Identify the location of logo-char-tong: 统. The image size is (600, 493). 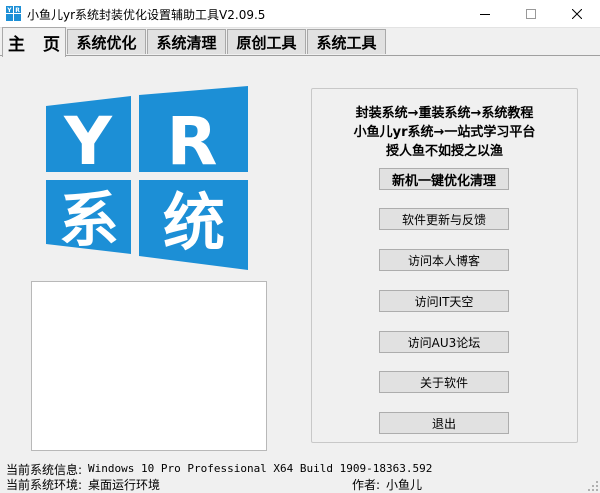
(194, 222).